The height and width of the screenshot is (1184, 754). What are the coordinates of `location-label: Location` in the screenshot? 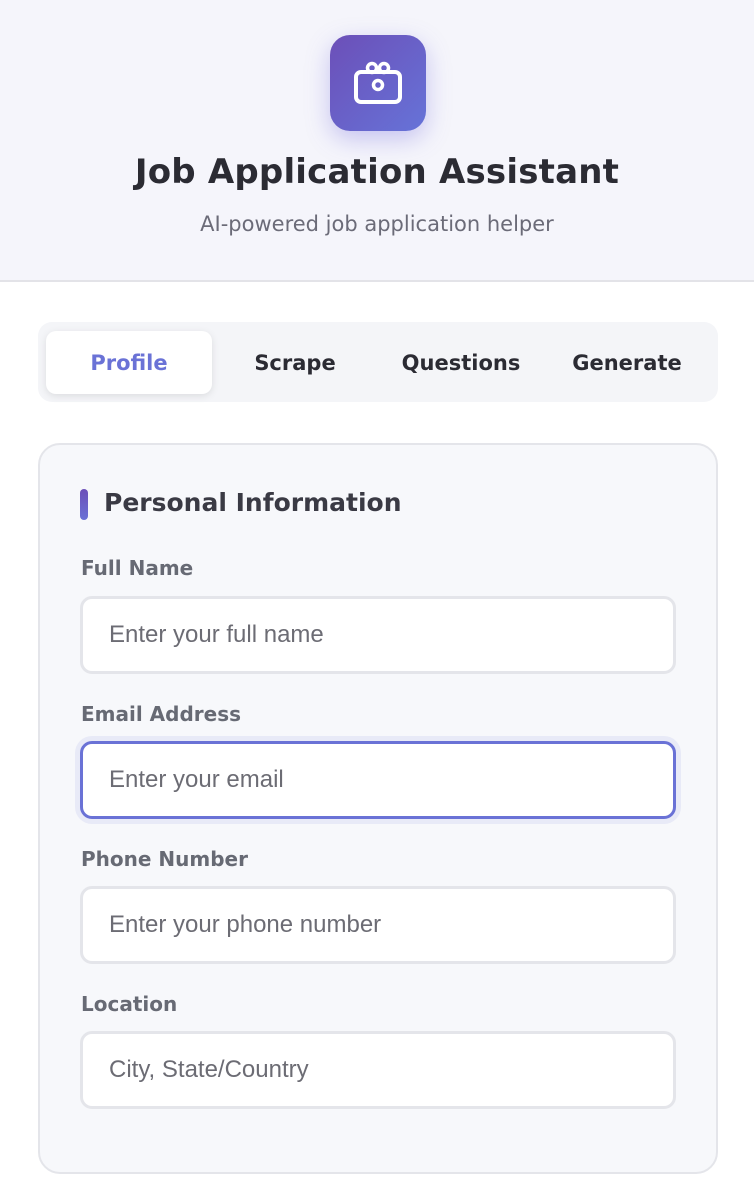 It's located at (129, 1004).